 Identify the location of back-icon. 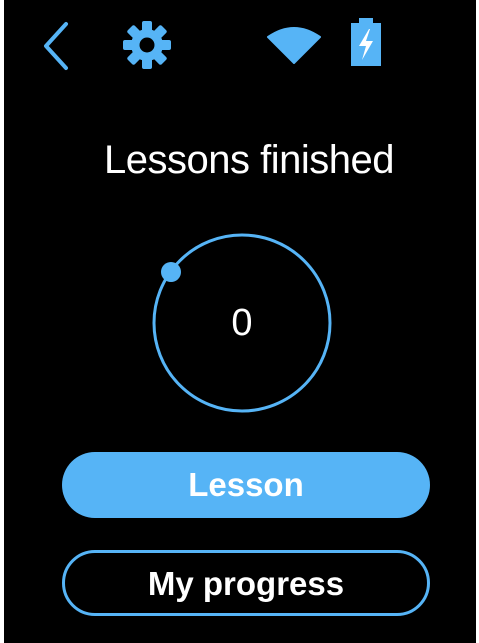
(56, 46).